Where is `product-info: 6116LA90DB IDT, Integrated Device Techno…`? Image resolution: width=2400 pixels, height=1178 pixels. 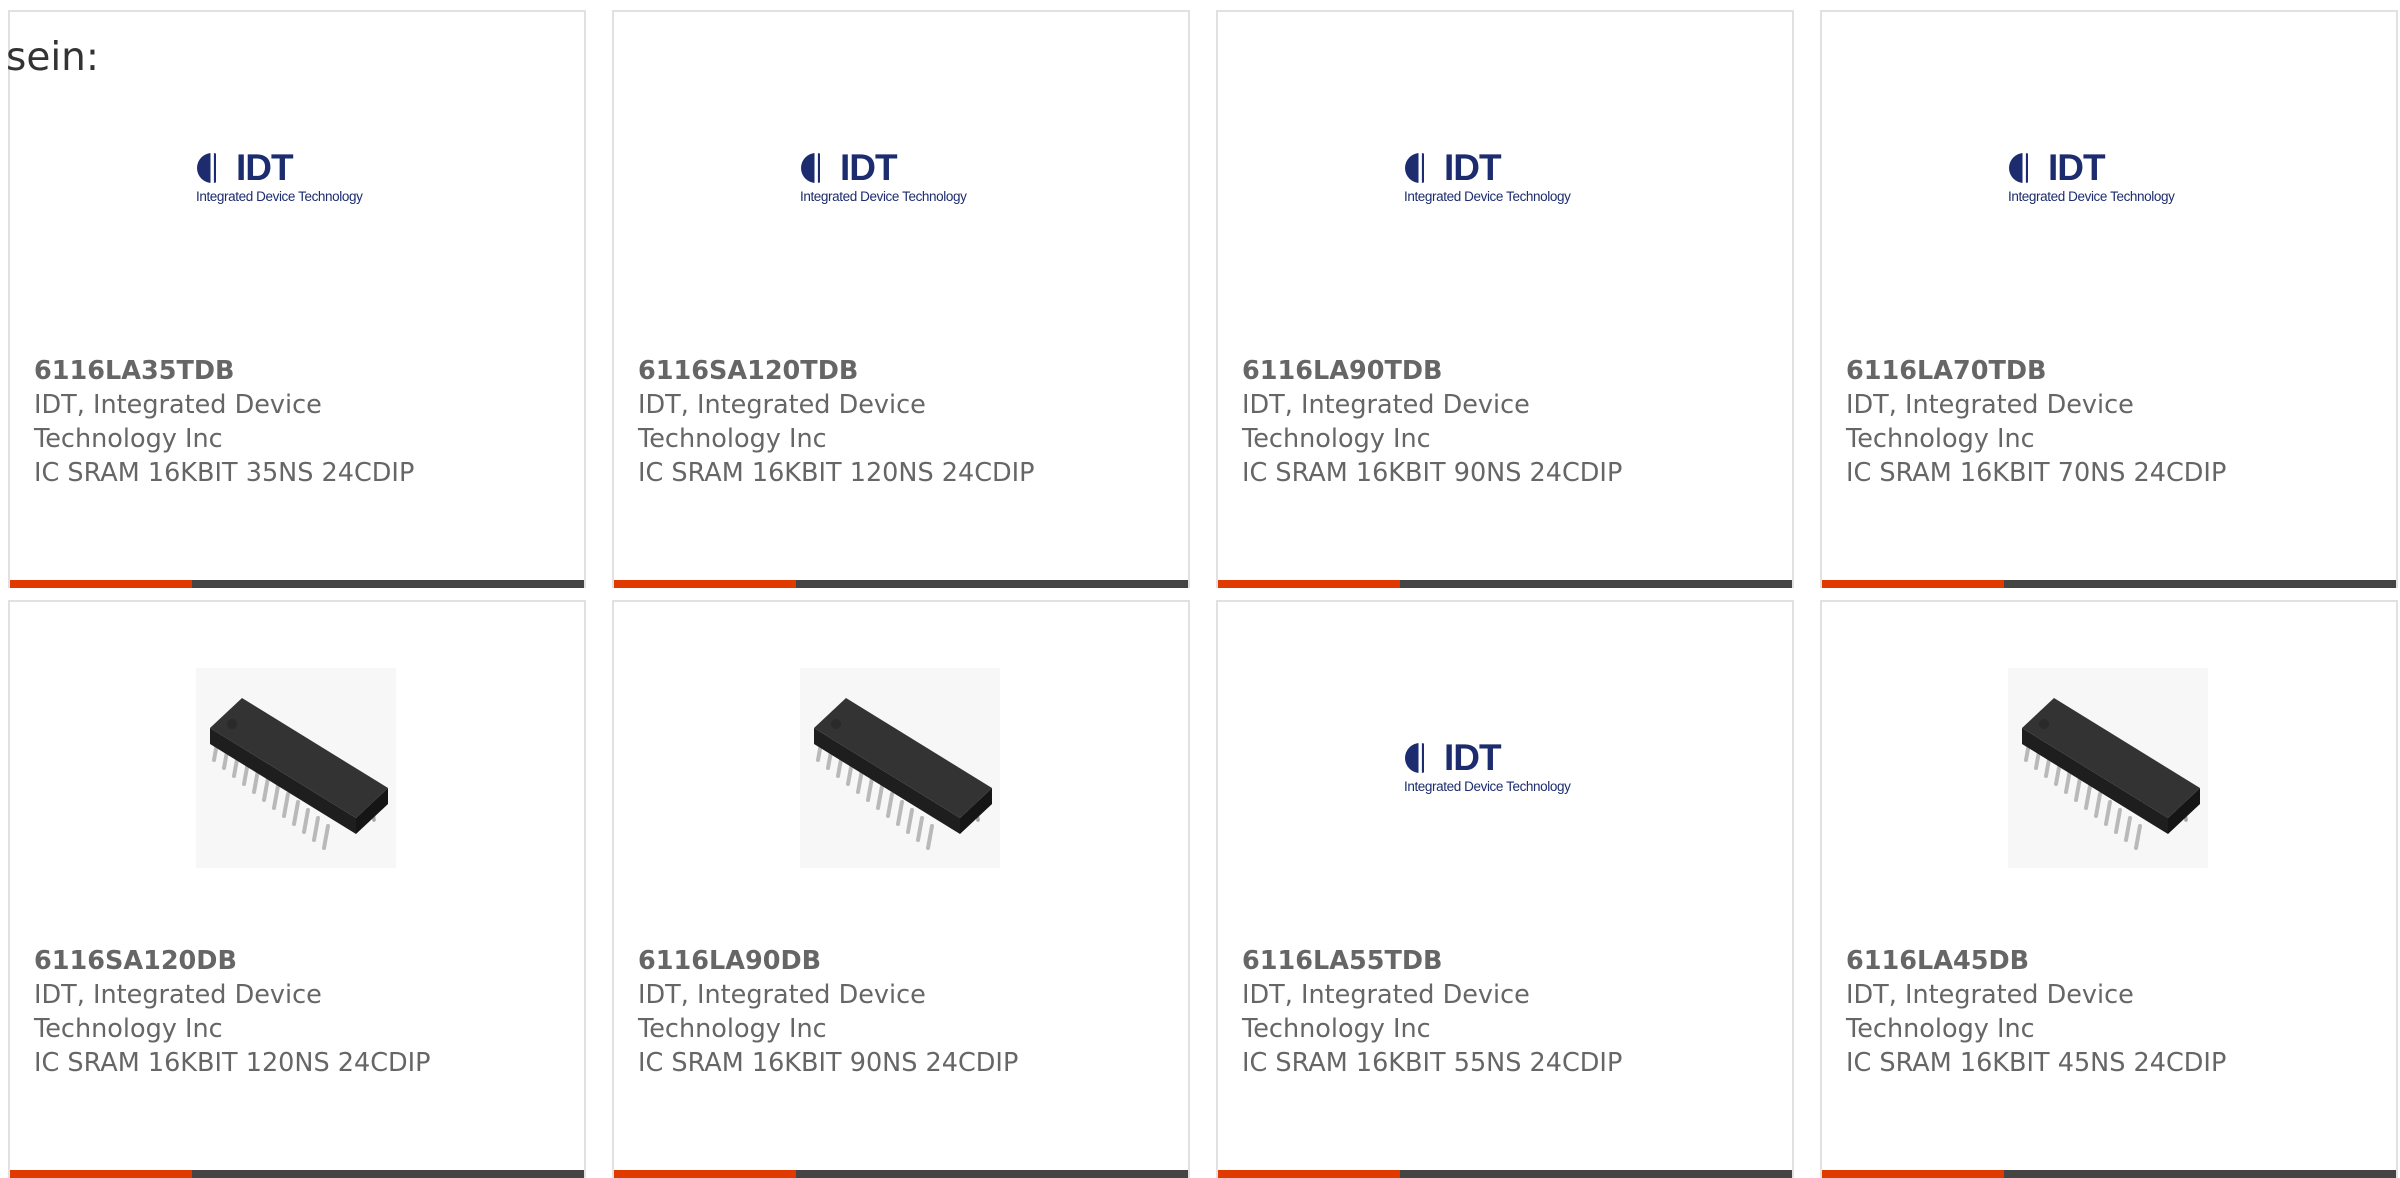 product-info: 6116LA90DB IDT, Integrated Device Techno… is located at coordinates (898, 1012).